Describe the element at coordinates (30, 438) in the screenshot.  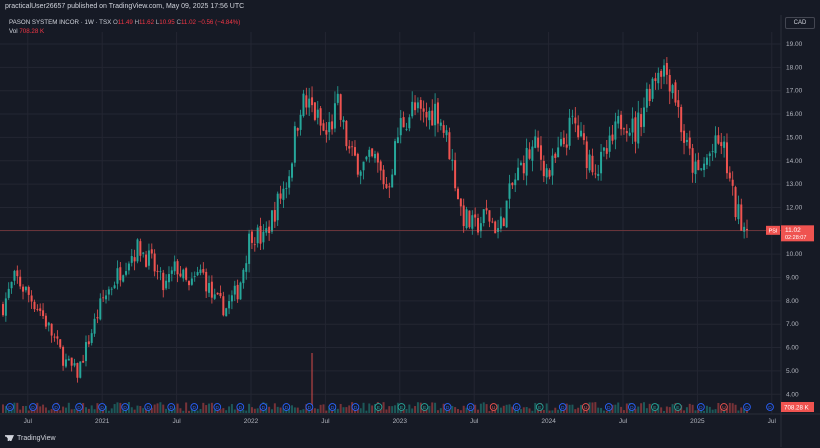
I see `tradingview-brand: TradingView` at that location.